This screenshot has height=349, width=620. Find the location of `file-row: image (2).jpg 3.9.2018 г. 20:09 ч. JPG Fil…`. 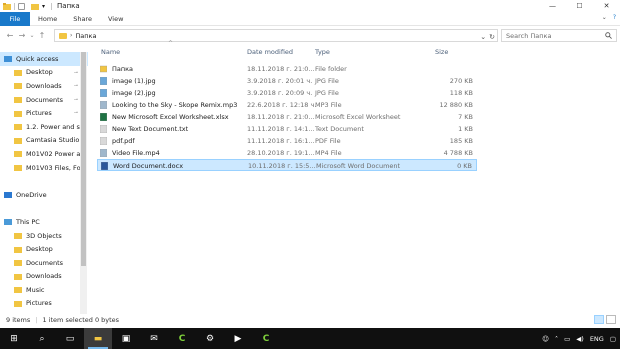

file-row: image (2).jpg 3.9.2018 г. 20:09 ч. JPG Fil… is located at coordinates (287, 93).